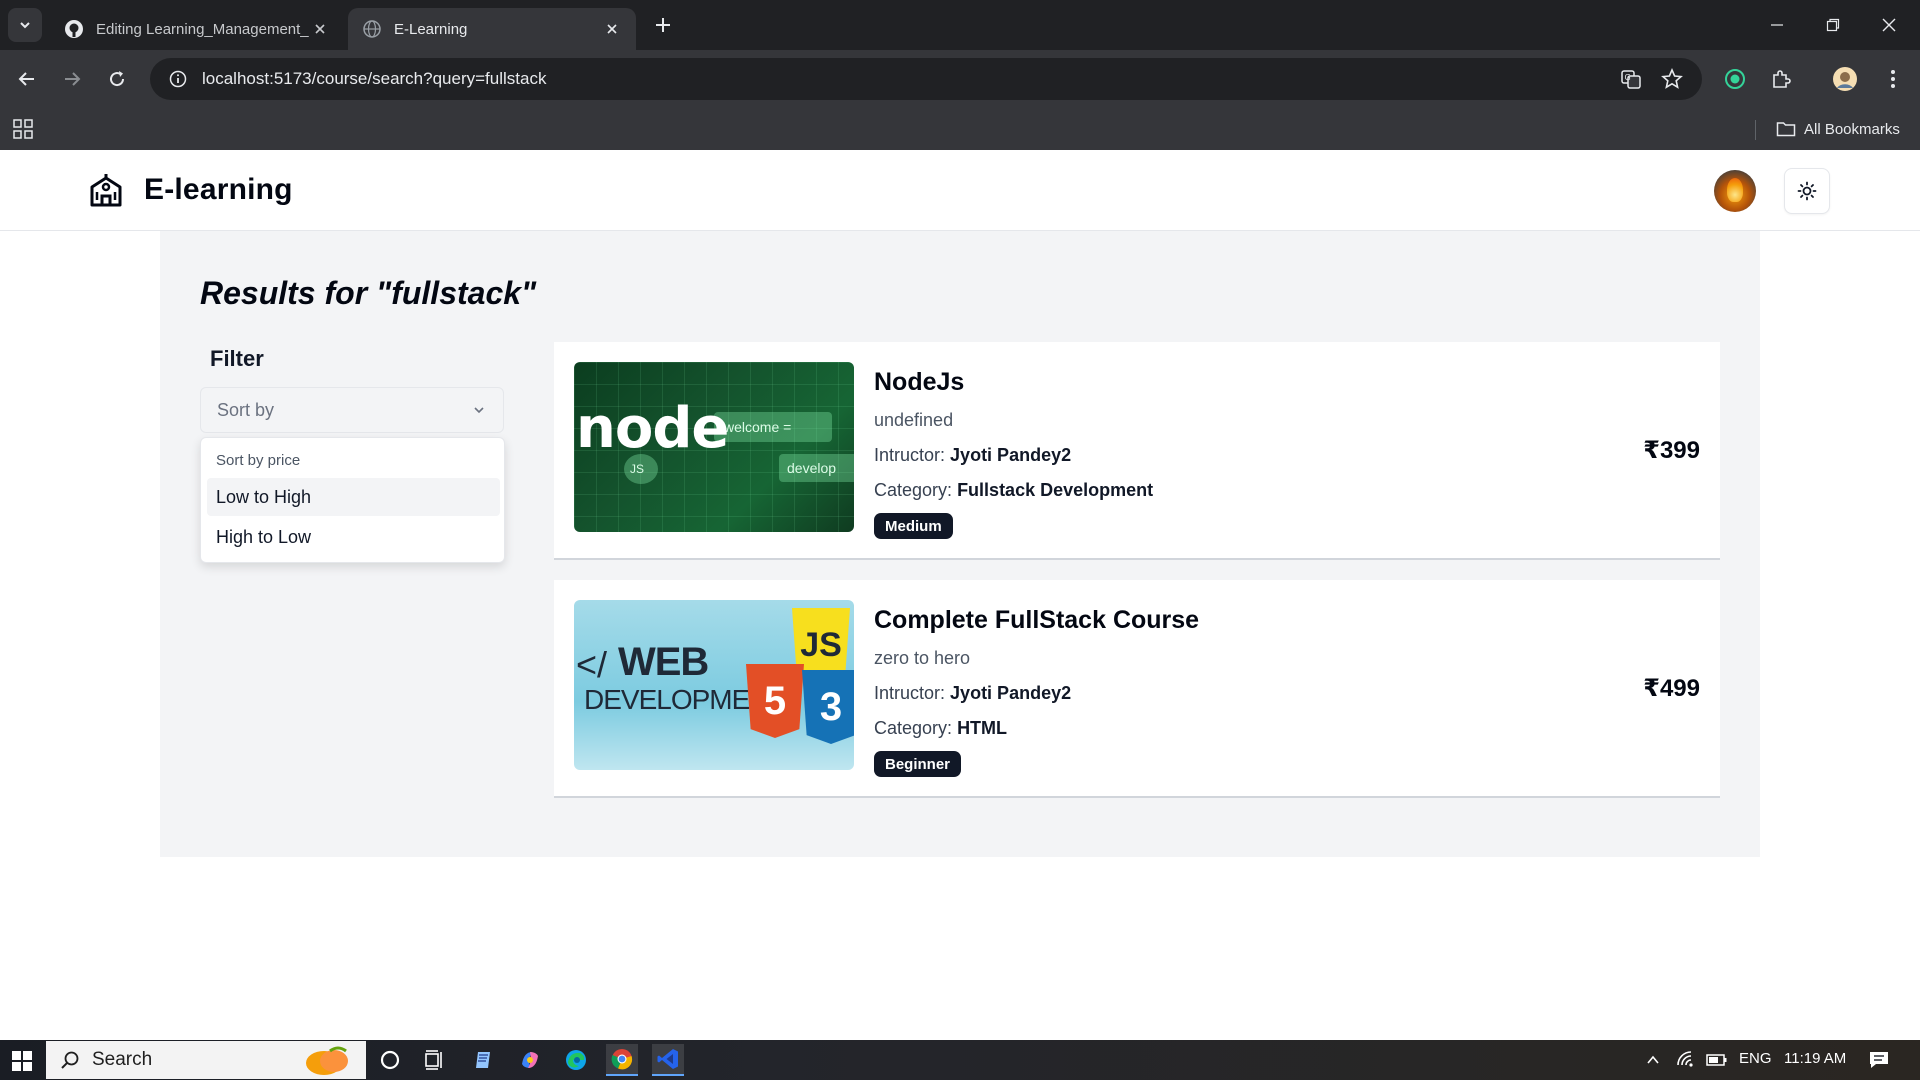 This screenshot has height=1080, width=1920. I want to click on edge-browser-icon, so click(576, 1060).